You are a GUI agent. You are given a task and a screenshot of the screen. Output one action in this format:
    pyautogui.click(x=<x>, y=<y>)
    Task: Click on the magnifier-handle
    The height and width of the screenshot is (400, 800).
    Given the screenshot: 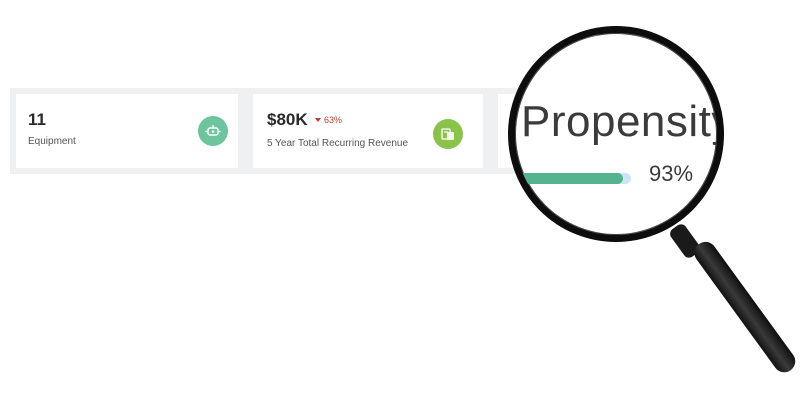 What is the action you would take?
    pyautogui.click(x=745, y=307)
    